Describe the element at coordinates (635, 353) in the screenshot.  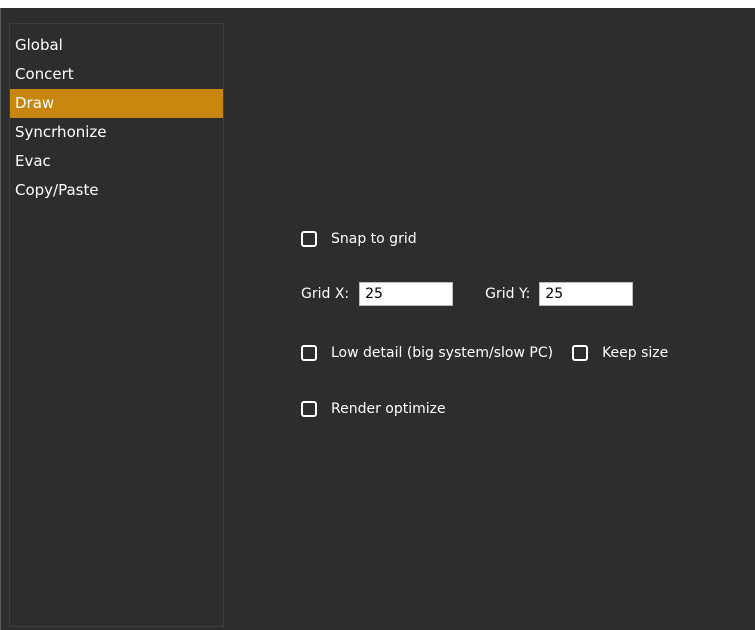
I see `keep-size-label: Keep size` at that location.